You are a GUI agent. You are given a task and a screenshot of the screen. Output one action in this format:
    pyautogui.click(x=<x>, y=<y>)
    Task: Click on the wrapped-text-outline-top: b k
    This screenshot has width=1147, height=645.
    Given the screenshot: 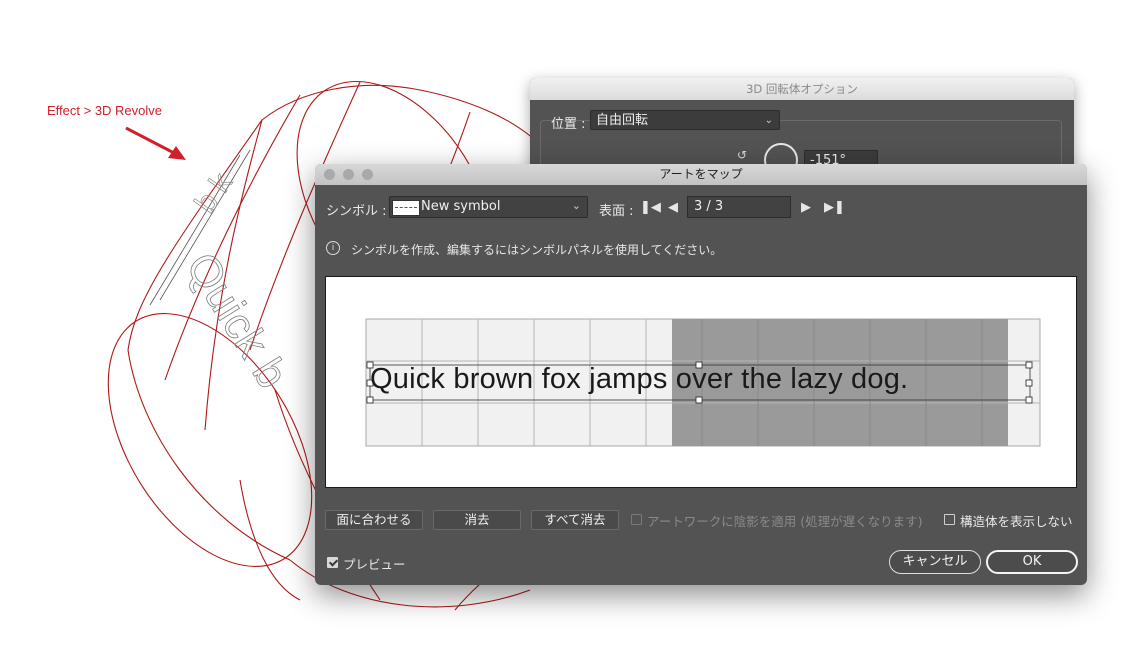 What is the action you would take?
    pyautogui.click(x=214, y=192)
    